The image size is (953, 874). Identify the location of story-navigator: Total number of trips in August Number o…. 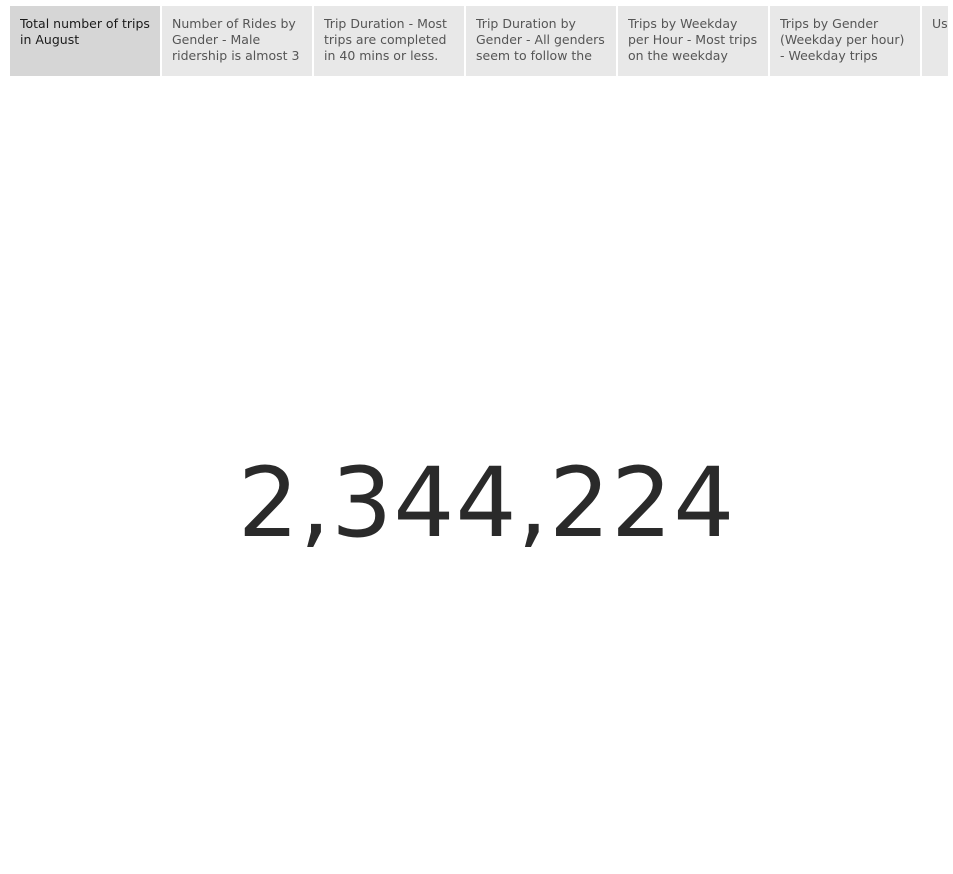
(479, 41).